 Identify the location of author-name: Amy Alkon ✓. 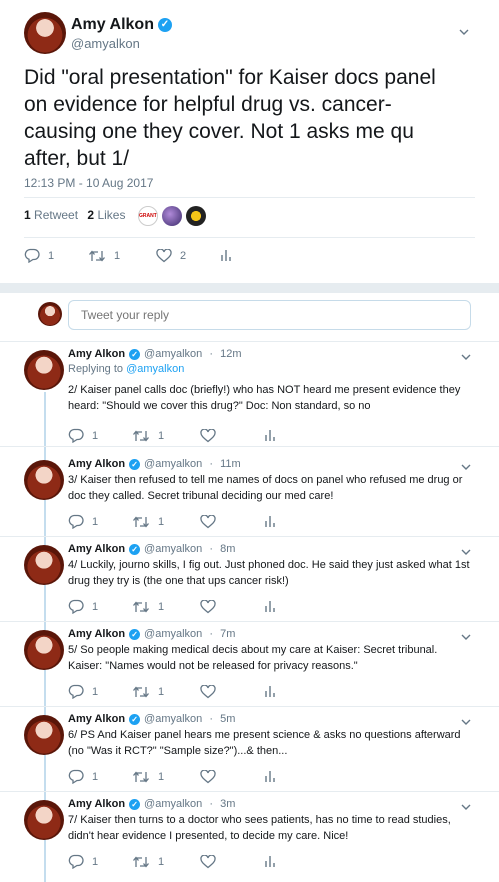
(121, 25).